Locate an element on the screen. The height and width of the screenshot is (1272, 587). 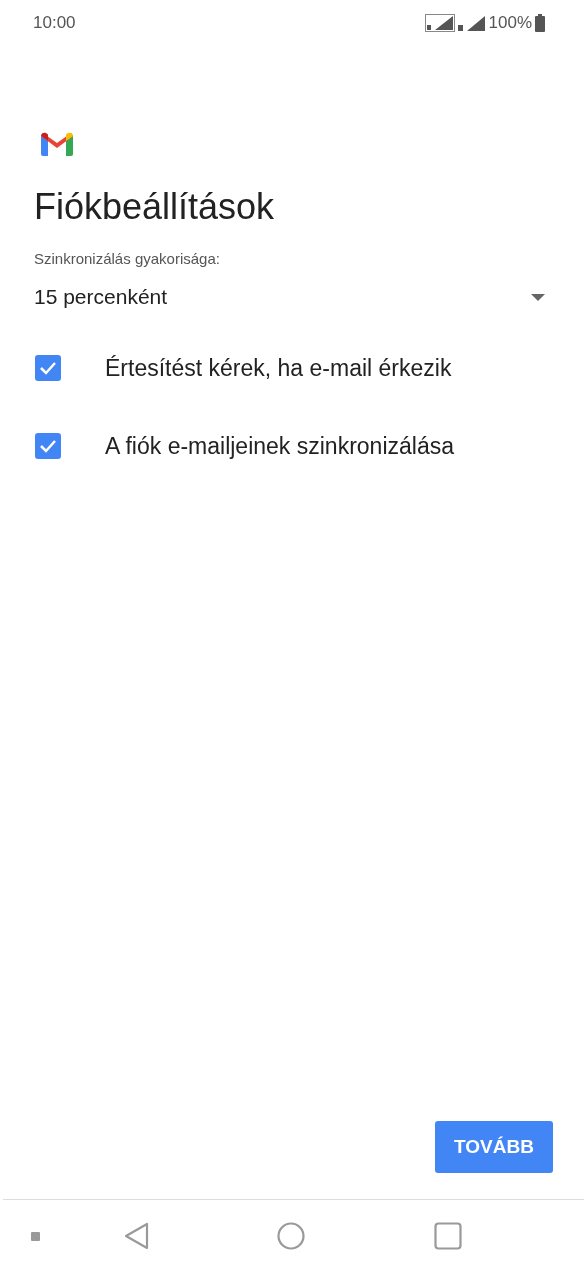
dropdown-arrow-icon is located at coordinates (538, 297).